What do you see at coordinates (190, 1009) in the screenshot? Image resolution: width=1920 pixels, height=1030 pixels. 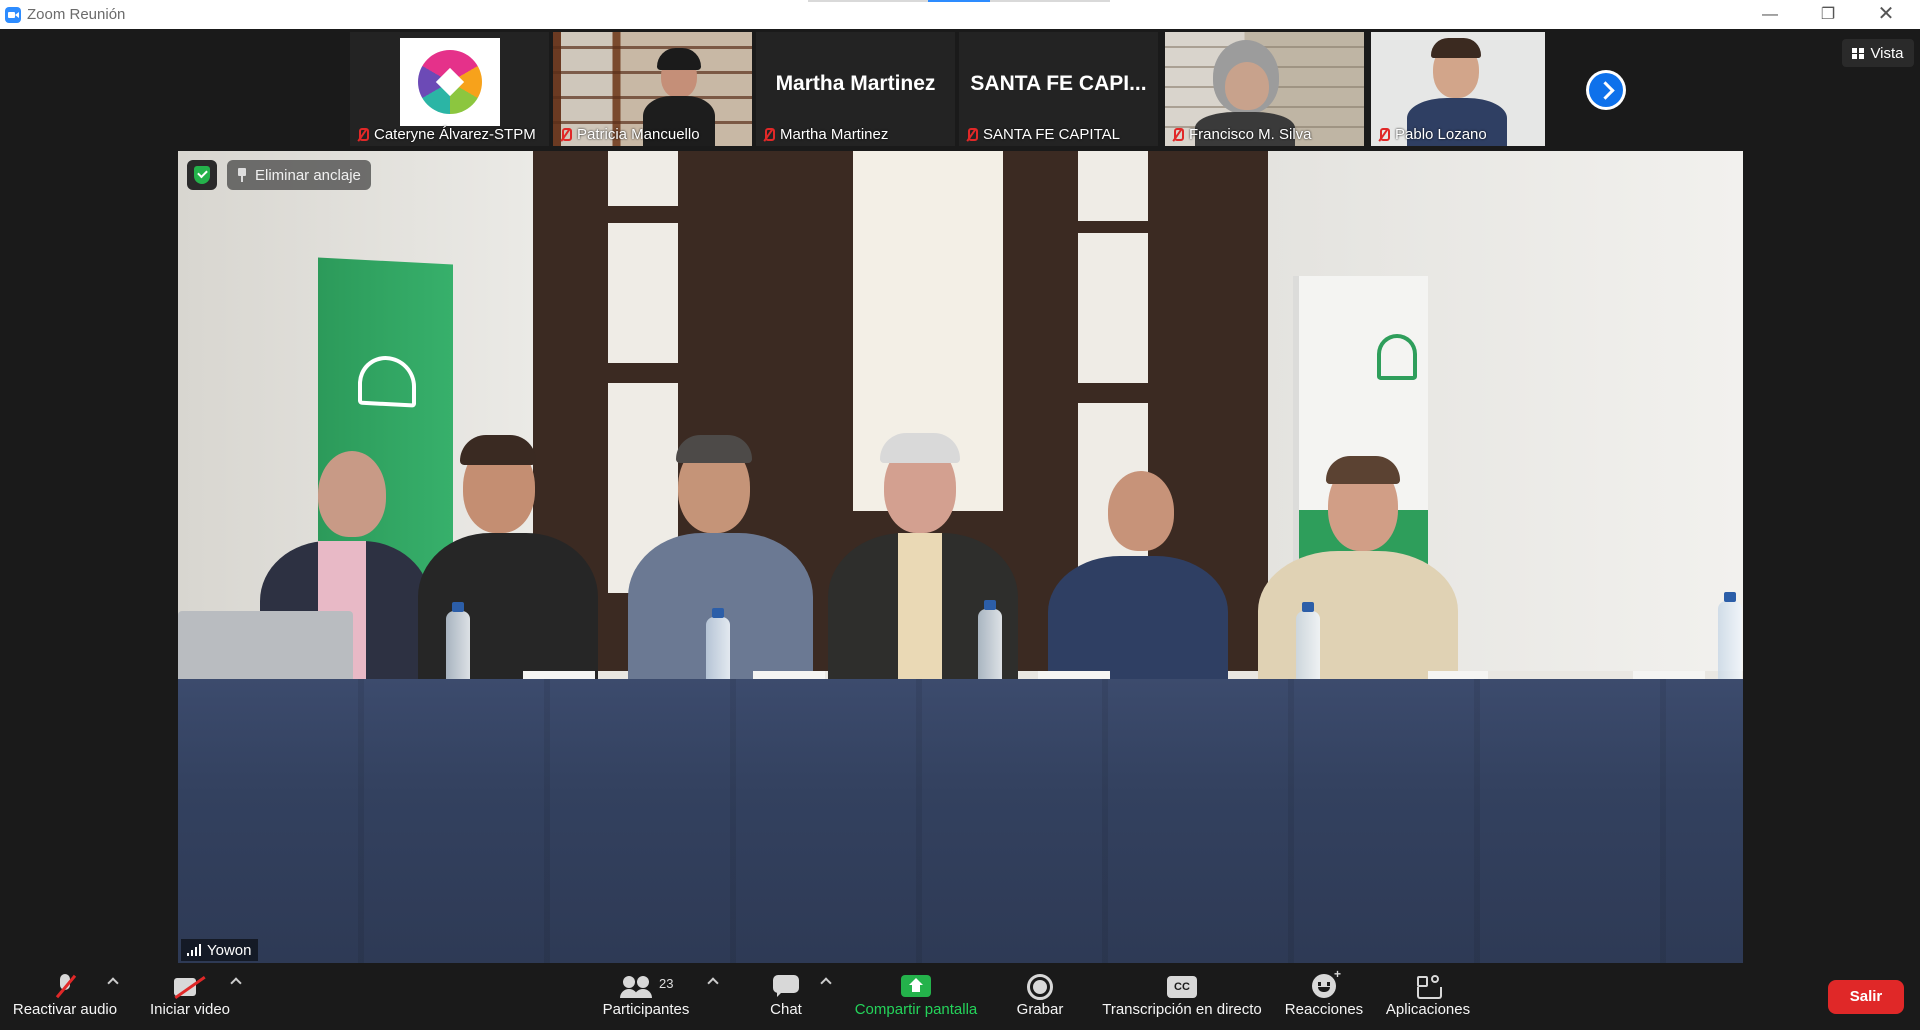 I see `video-label: Iniciar video` at bounding box center [190, 1009].